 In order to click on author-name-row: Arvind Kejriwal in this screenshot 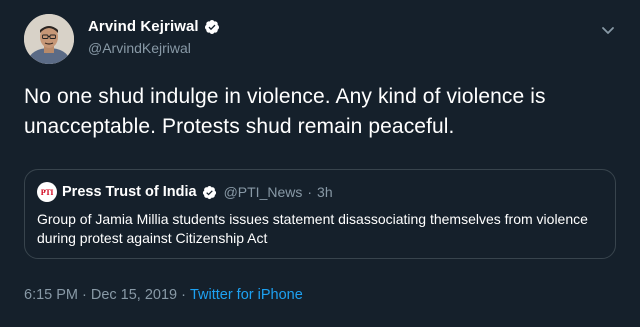, I will do `click(154, 26)`.